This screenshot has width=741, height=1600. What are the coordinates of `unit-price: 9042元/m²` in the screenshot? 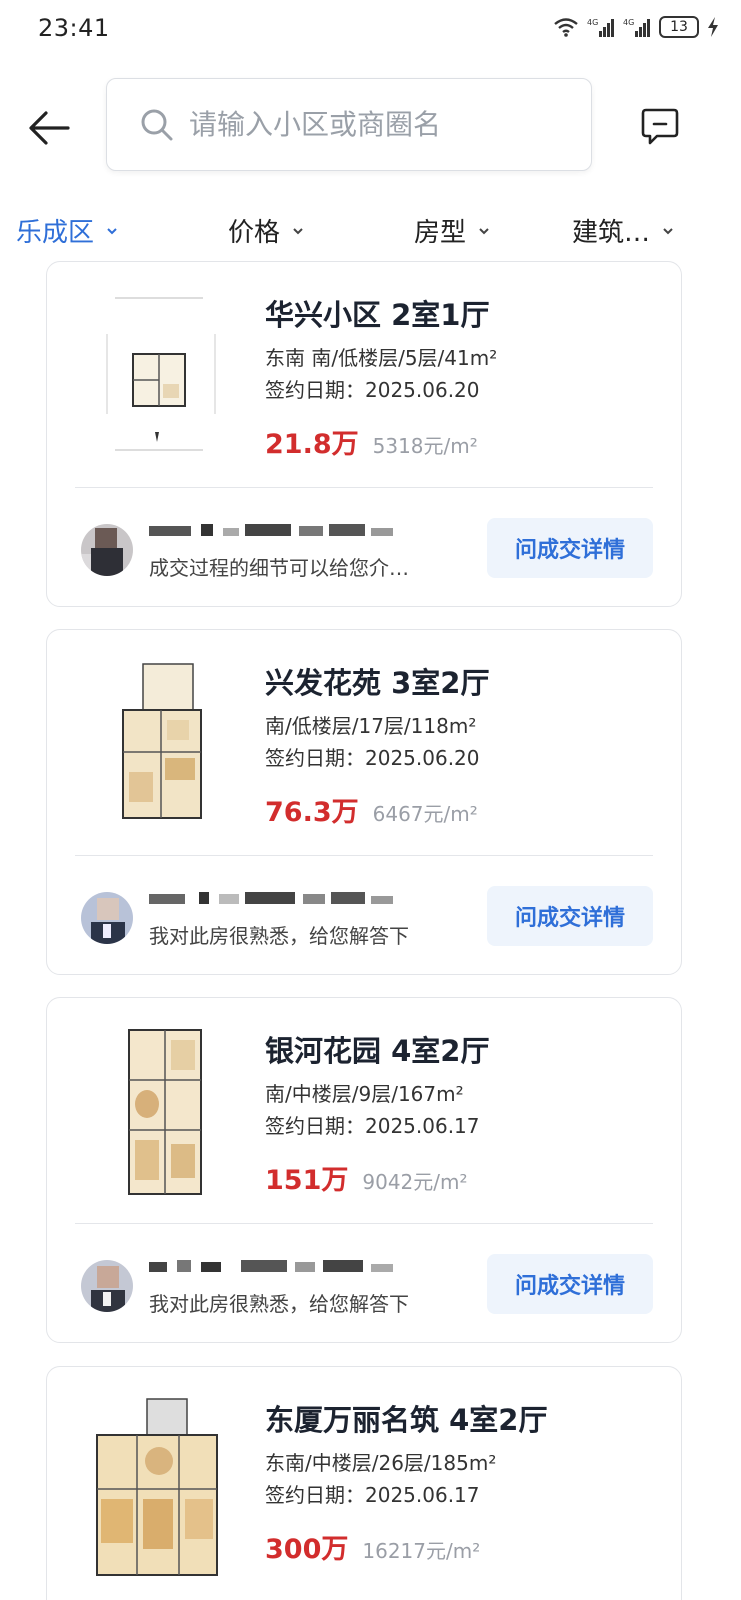 It's located at (415, 1182).